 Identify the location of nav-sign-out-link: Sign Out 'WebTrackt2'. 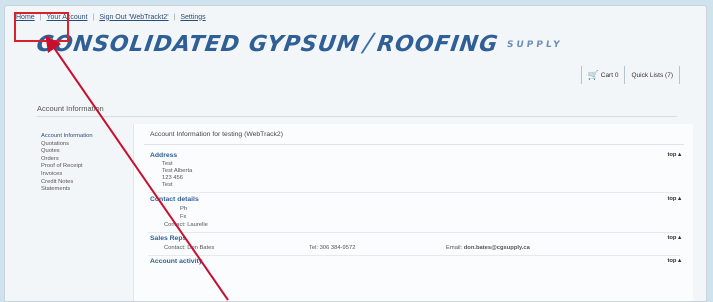
(133, 17).